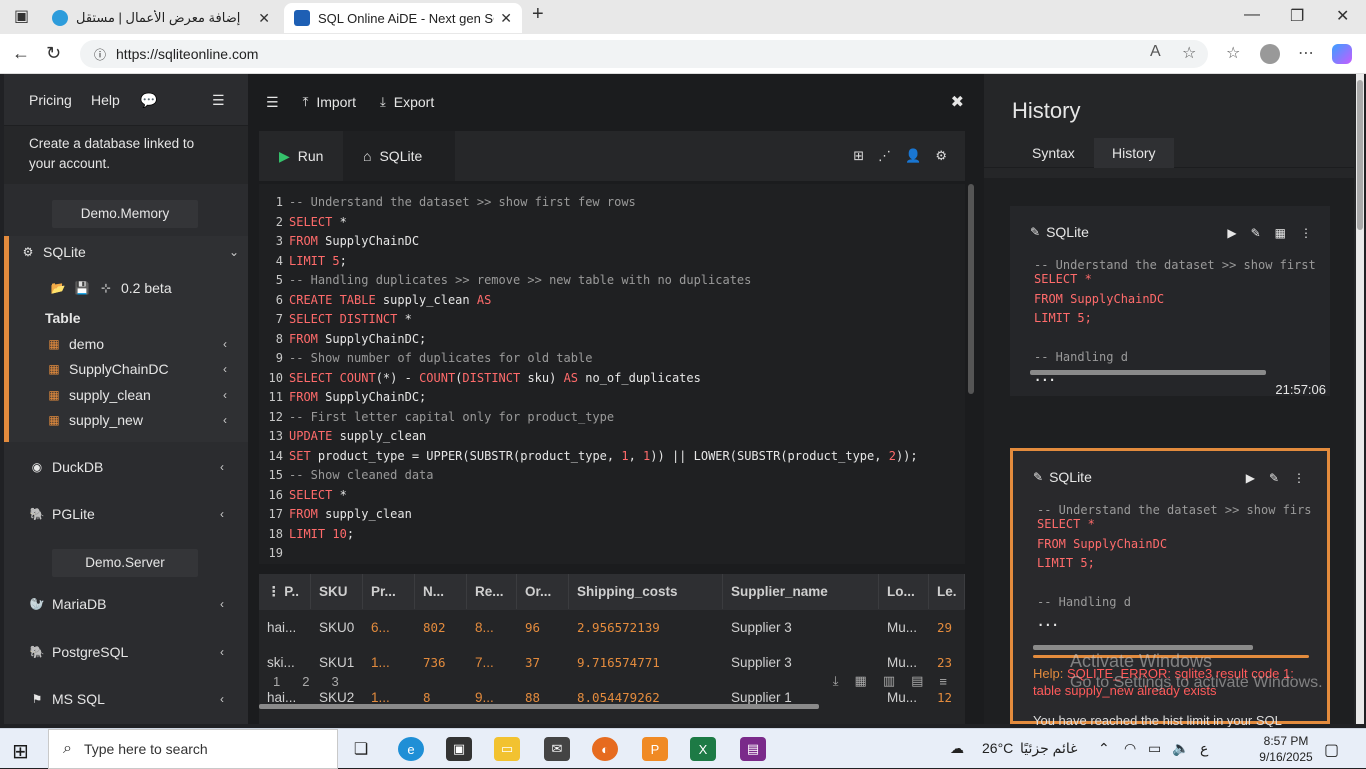 This screenshot has height=769, width=1366. I want to click on export-button: ⤓ Export, so click(407, 102).